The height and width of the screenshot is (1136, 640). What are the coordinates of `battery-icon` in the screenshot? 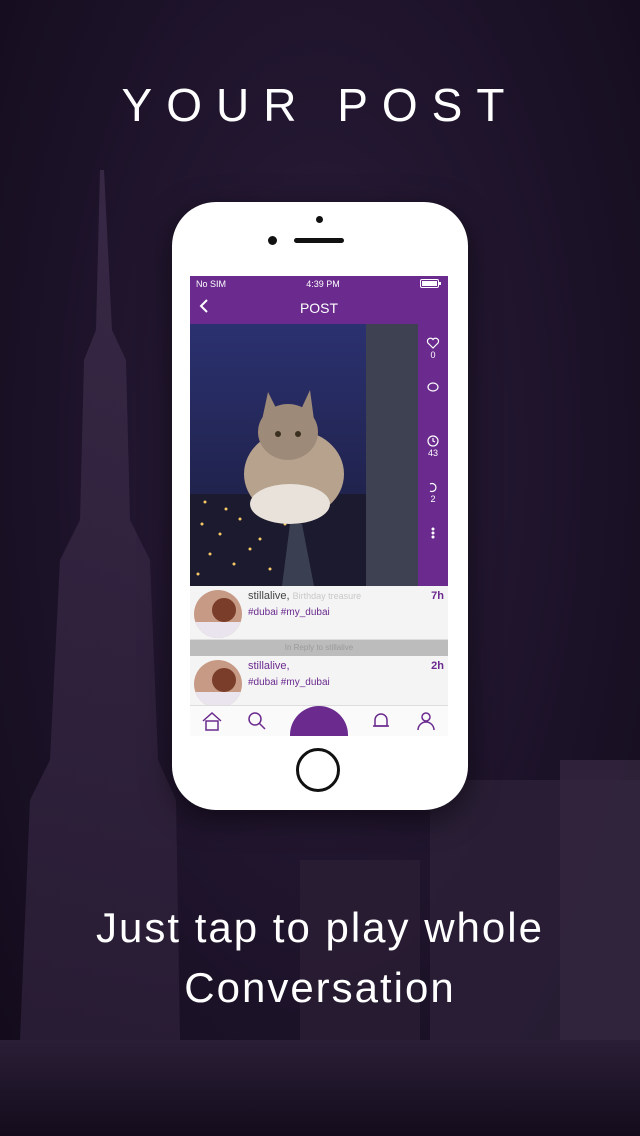 It's located at (430, 284).